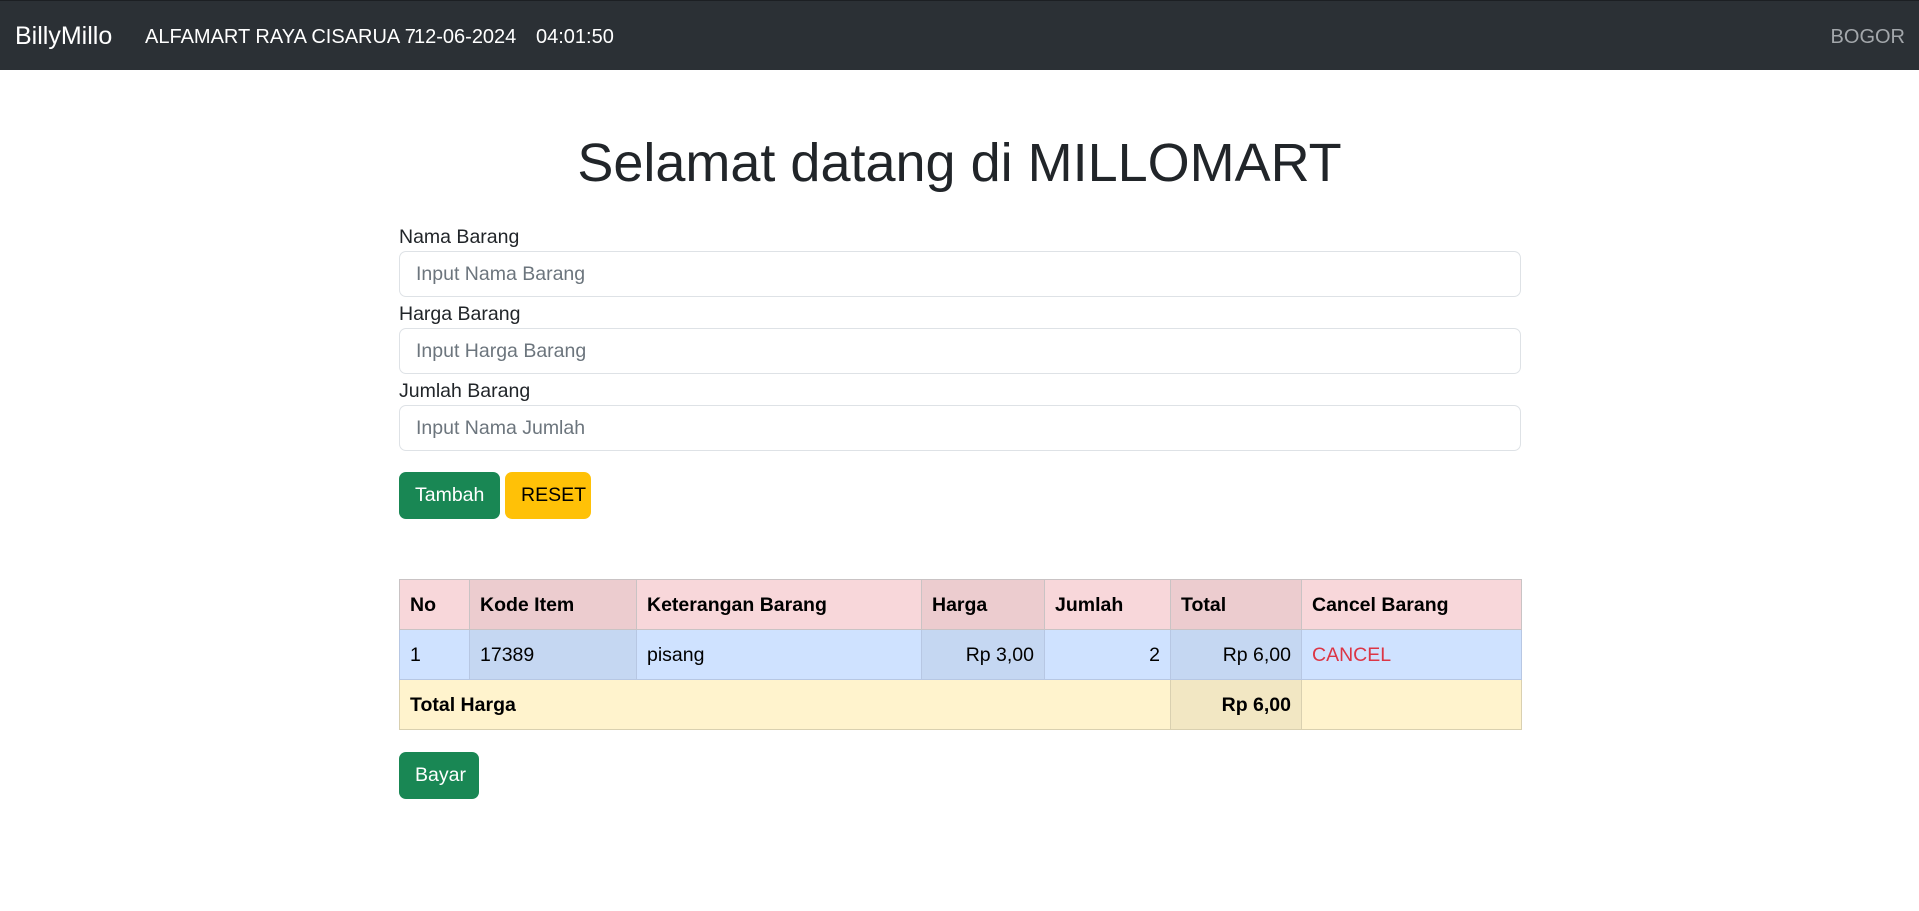  What do you see at coordinates (960, 428) in the screenshot?
I see `jumlah-barang-input` at bounding box center [960, 428].